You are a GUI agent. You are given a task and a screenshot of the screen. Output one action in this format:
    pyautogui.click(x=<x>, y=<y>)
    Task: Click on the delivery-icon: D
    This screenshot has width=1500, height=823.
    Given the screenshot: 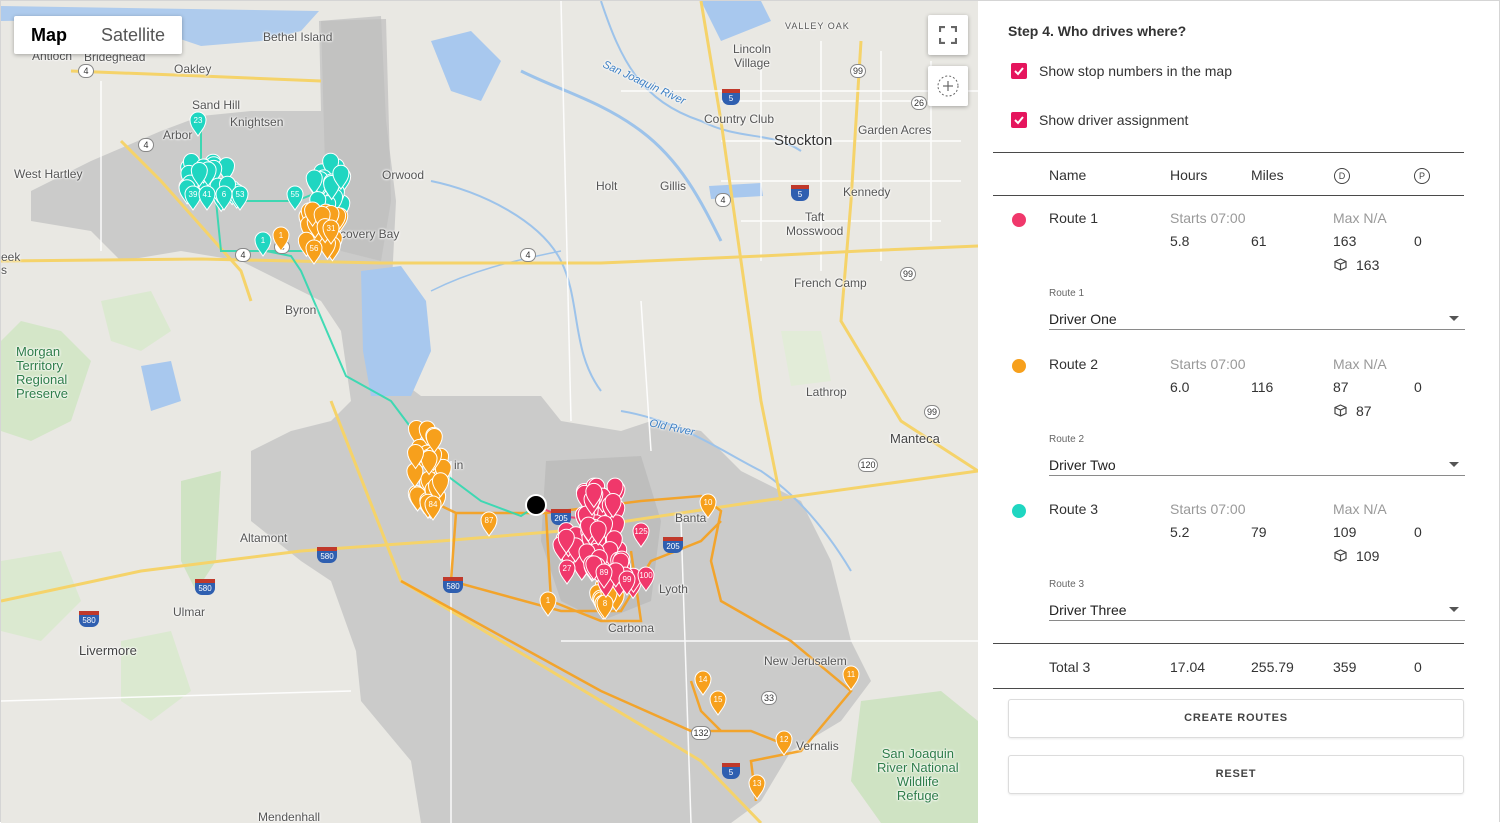 What is the action you would take?
    pyautogui.click(x=1342, y=176)
    